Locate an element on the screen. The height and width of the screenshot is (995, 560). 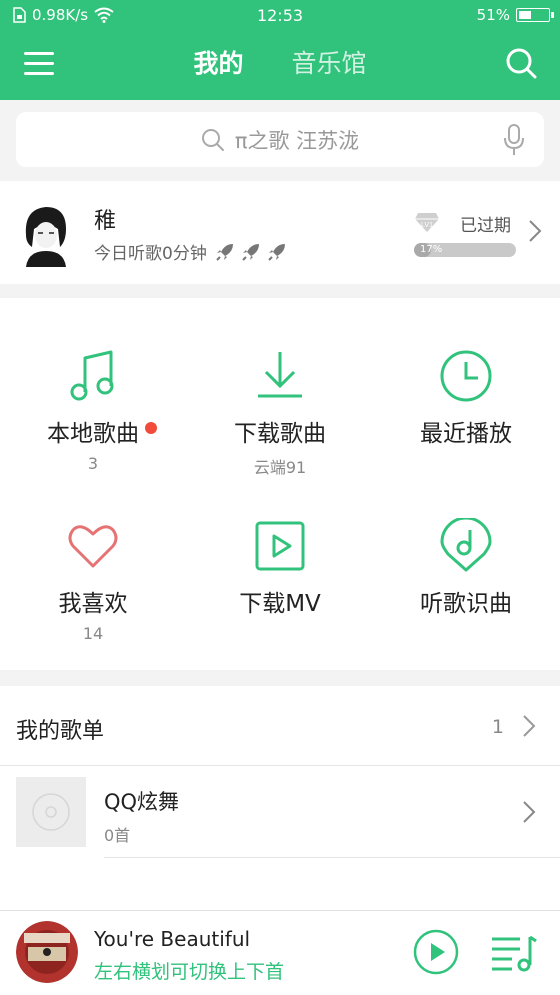
profile-card: 稚 今日听歌0分钟 LV1 已过期 17% is located at coordinates (280, 232).